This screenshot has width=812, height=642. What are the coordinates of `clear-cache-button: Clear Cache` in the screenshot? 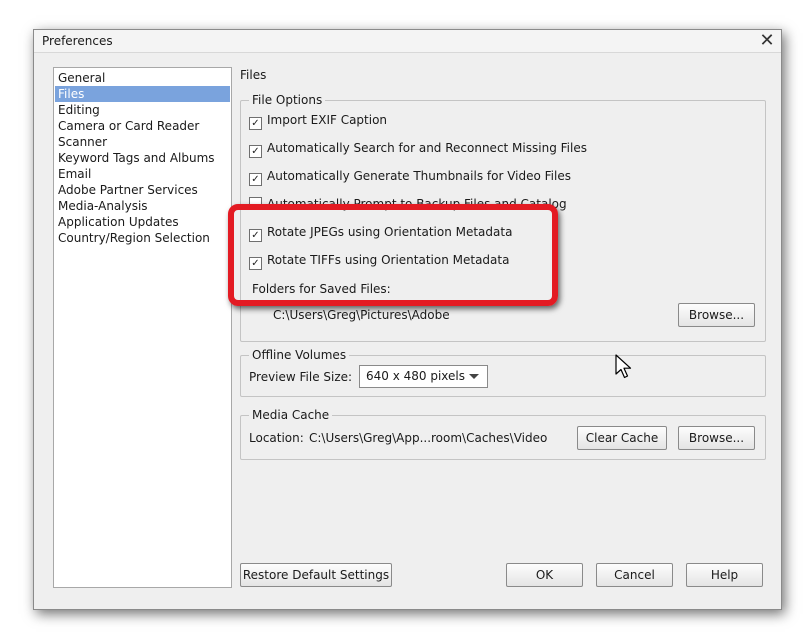 It's located at (622, 438).